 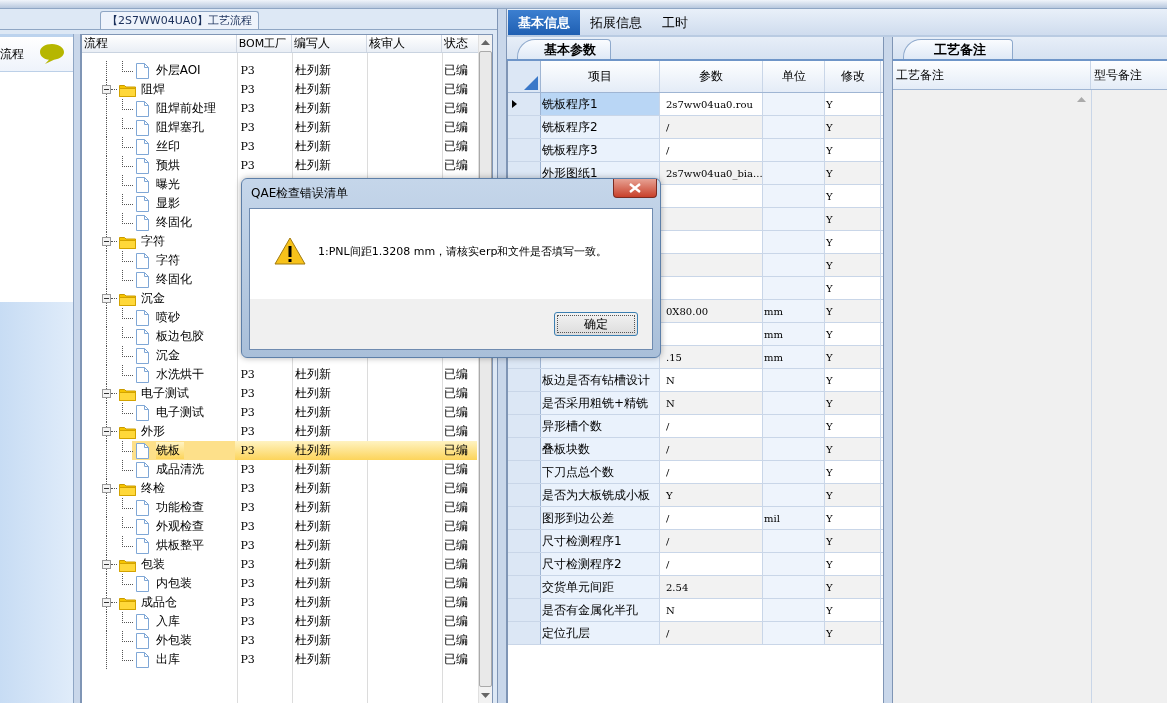 What do you see at coordinates (600, 587) in the screenshot?
I see `table-cell: 交货单元间距` at bounding box center [600, 587].